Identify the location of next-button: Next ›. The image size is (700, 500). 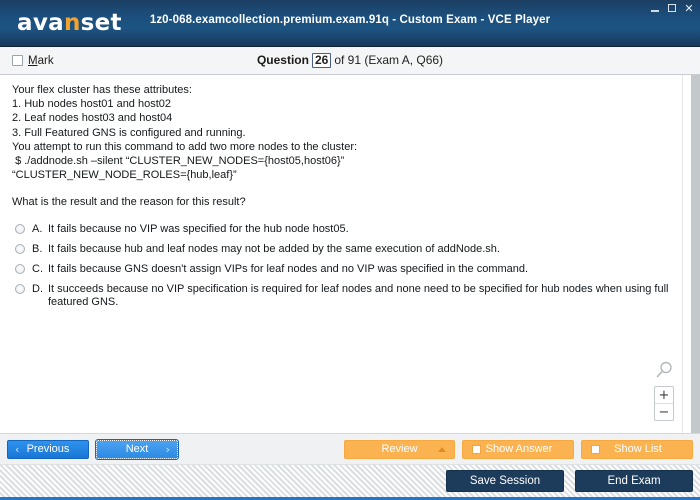
(137, 449).